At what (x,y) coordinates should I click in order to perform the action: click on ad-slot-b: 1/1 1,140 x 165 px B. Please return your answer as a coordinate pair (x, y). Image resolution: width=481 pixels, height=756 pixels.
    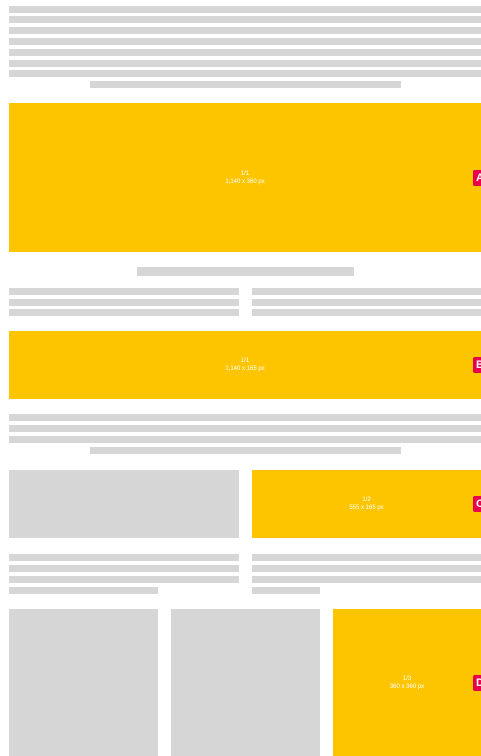
    Looking at the image, I should click on (245, 365).